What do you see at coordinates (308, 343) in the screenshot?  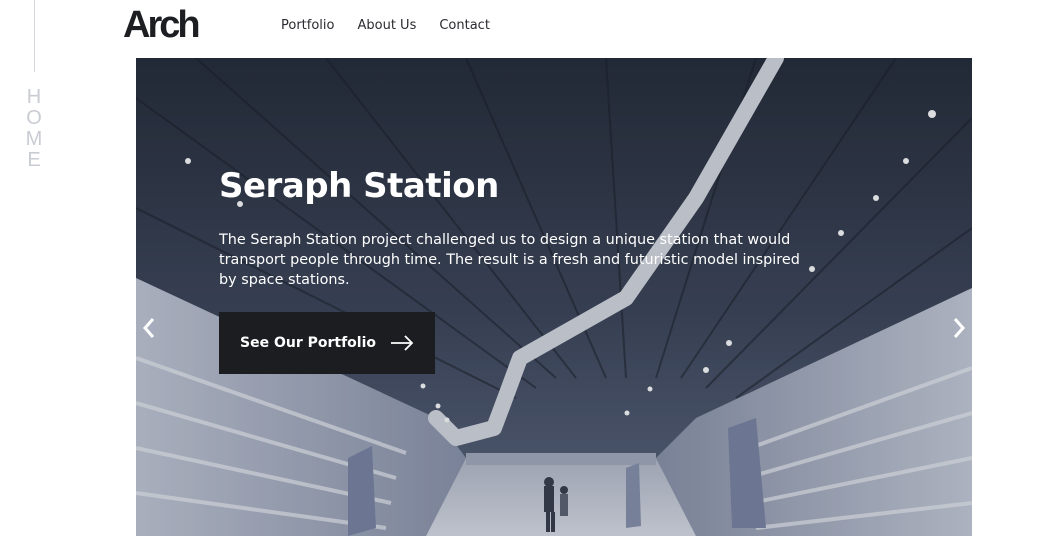 I see `cta-label: See Our Portfolio` at bounding box center [308, 343].